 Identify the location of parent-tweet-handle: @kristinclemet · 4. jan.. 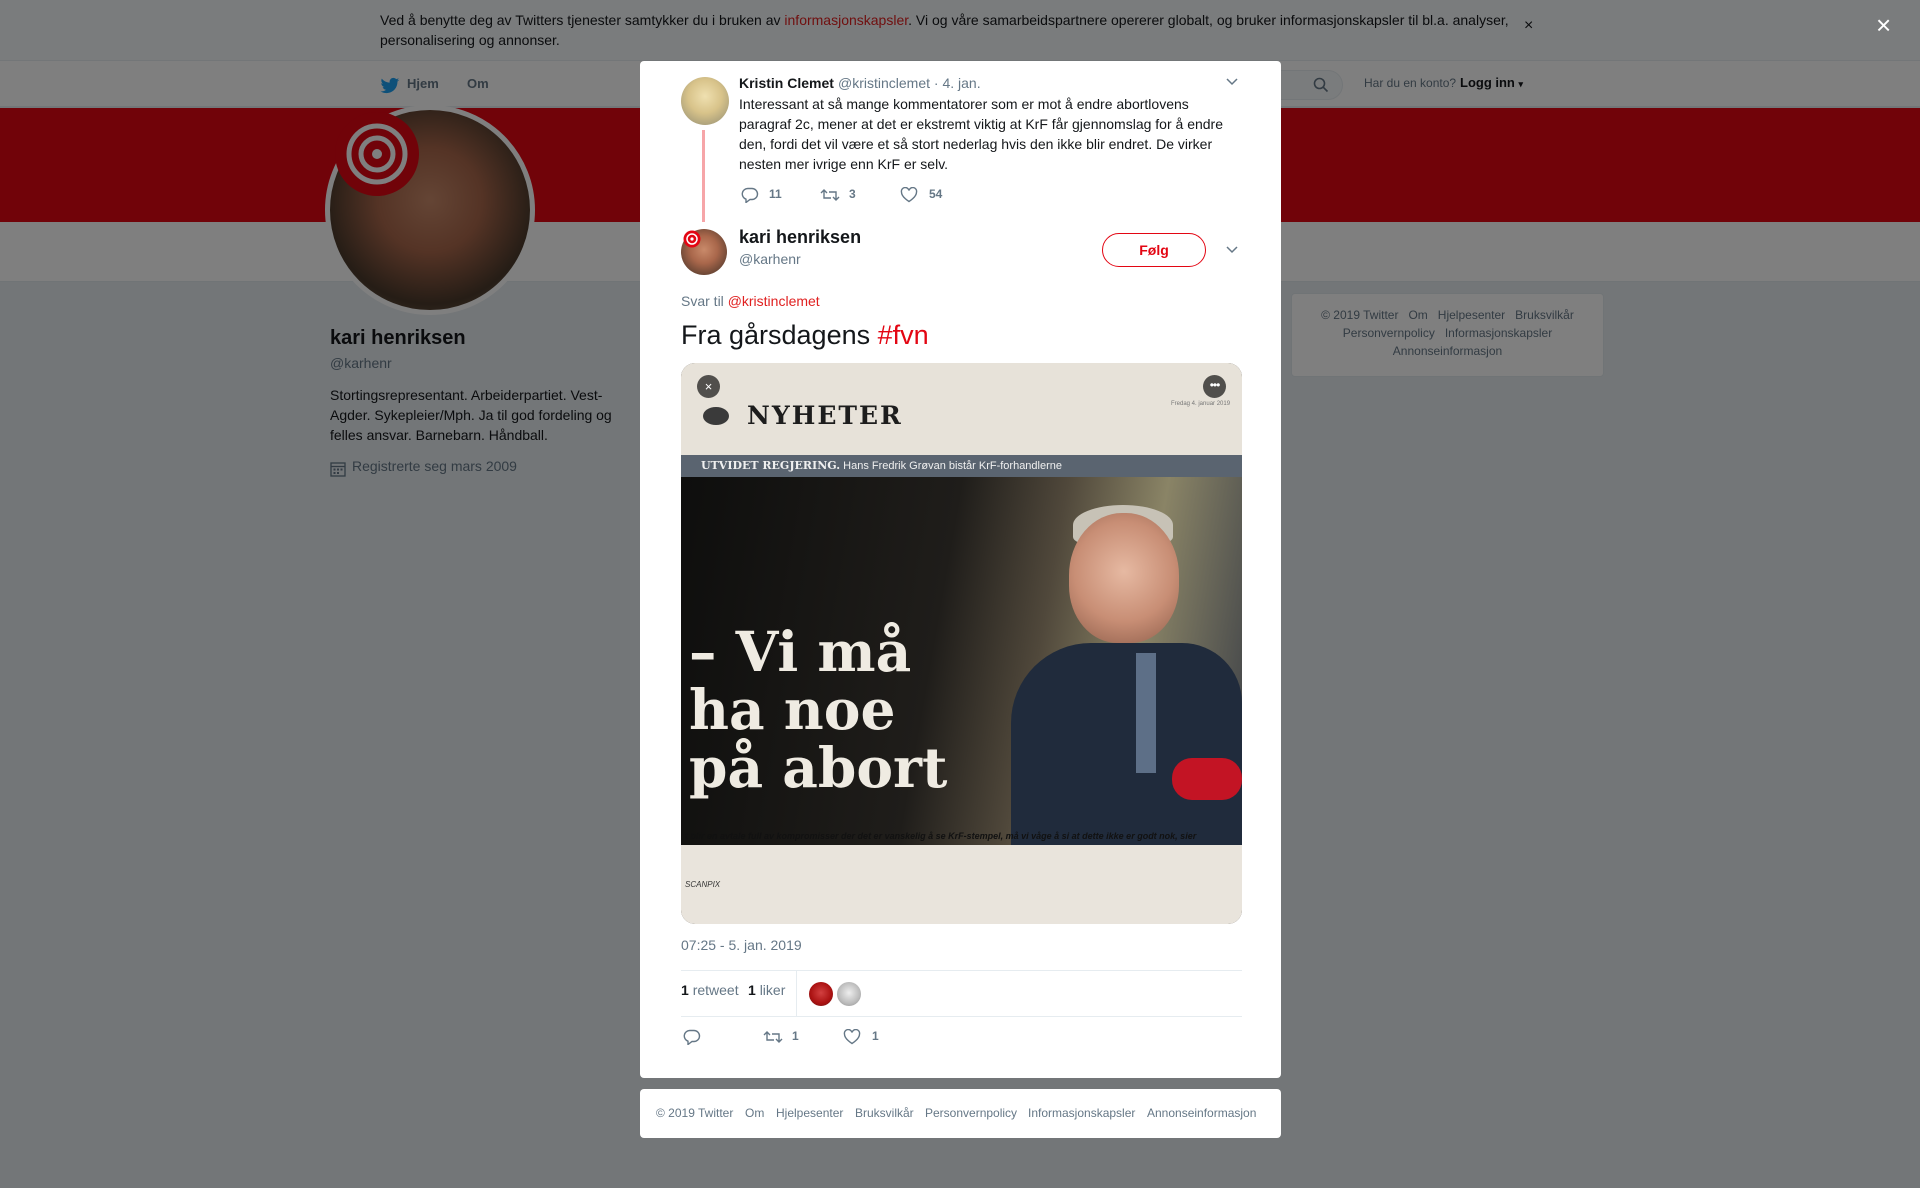
(909, 83).